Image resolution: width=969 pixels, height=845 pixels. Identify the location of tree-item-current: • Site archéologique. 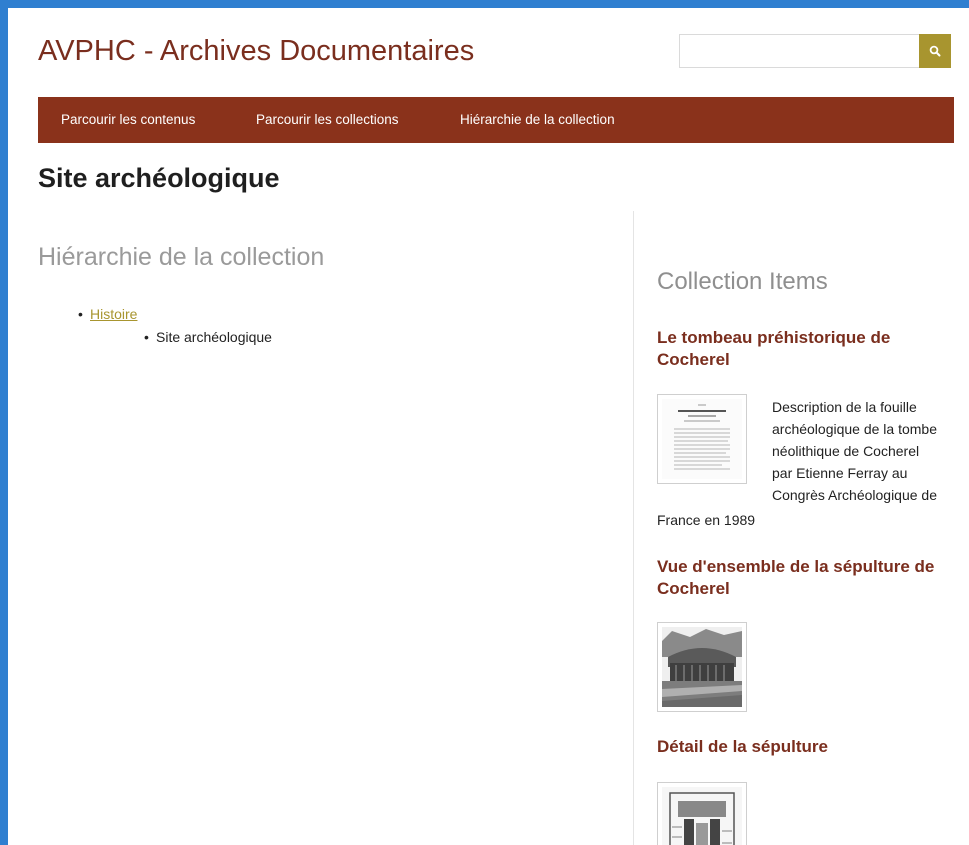
(208, 337).